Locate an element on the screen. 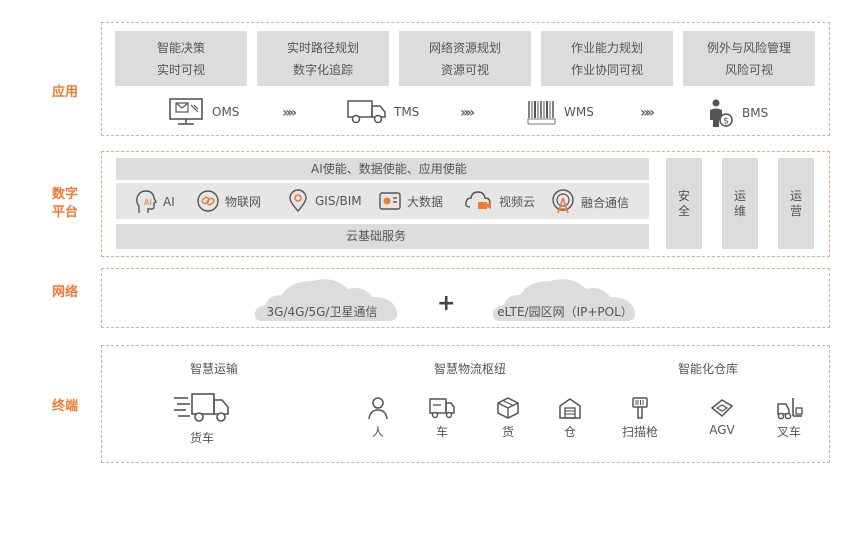  network-right-label: eLTE/园区网（IP+POL） is located at coordinates (565, 312).